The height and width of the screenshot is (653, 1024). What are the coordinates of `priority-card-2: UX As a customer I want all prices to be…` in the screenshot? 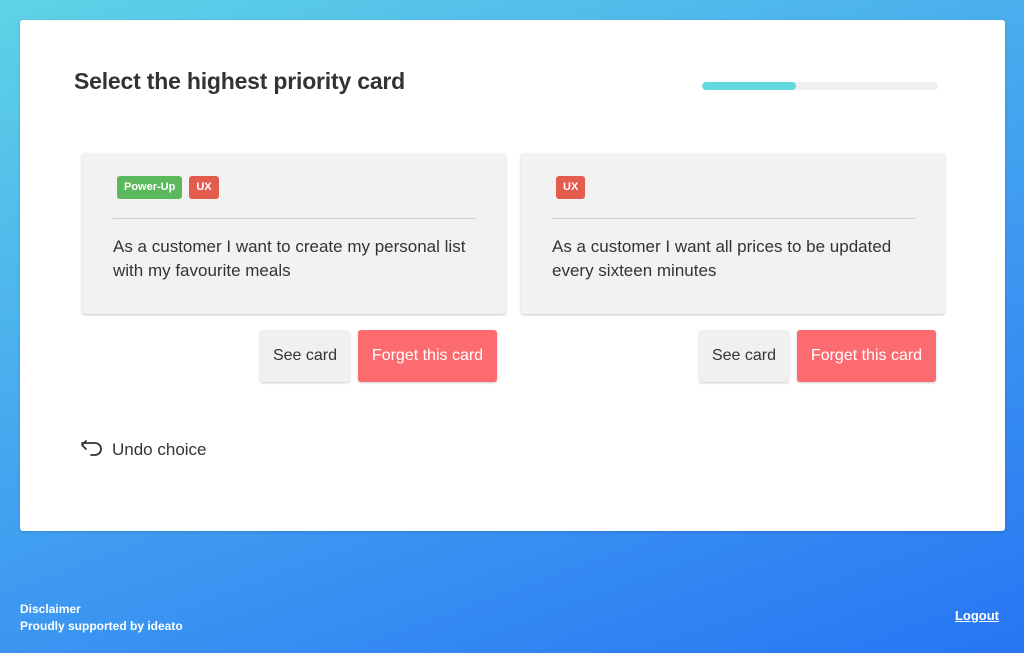 It's located at (733, 233).